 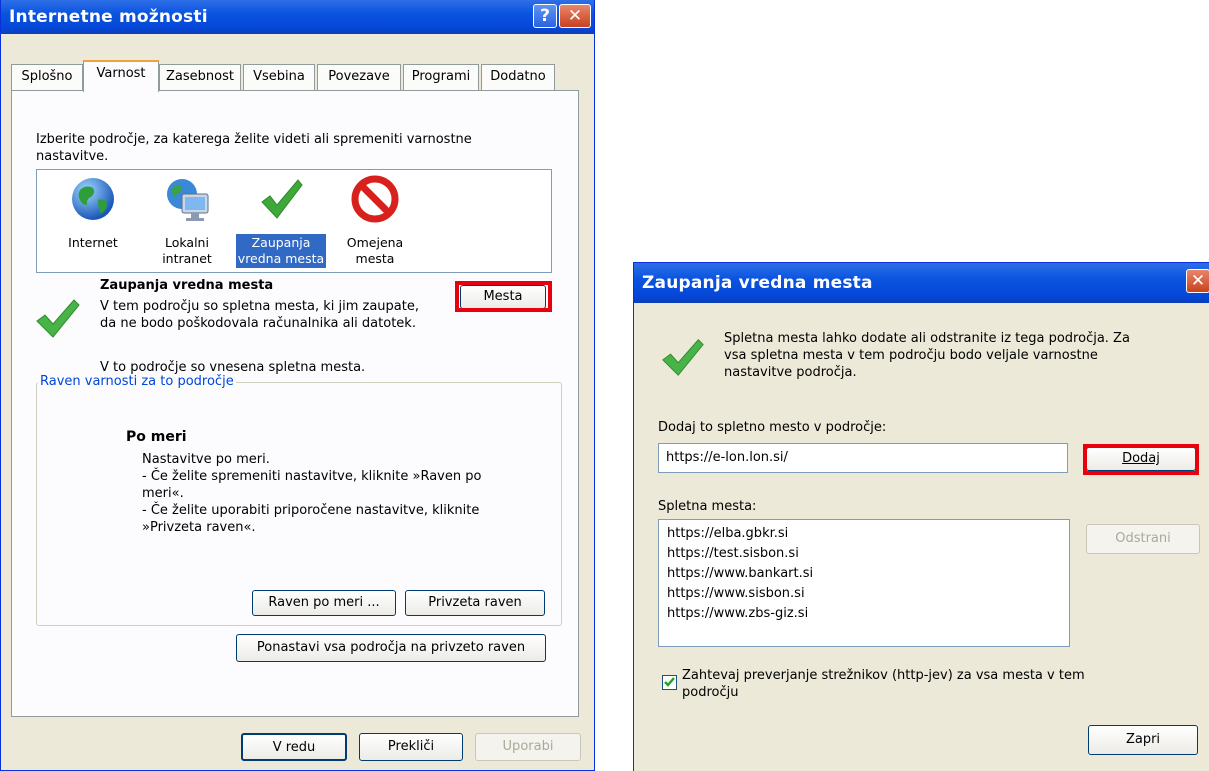 What do you see at coordinates (281, 221) in the screenshot?
I see `zone-trusted-sites: Zaupanja vredna mesta` at bounding box center [281, 221].